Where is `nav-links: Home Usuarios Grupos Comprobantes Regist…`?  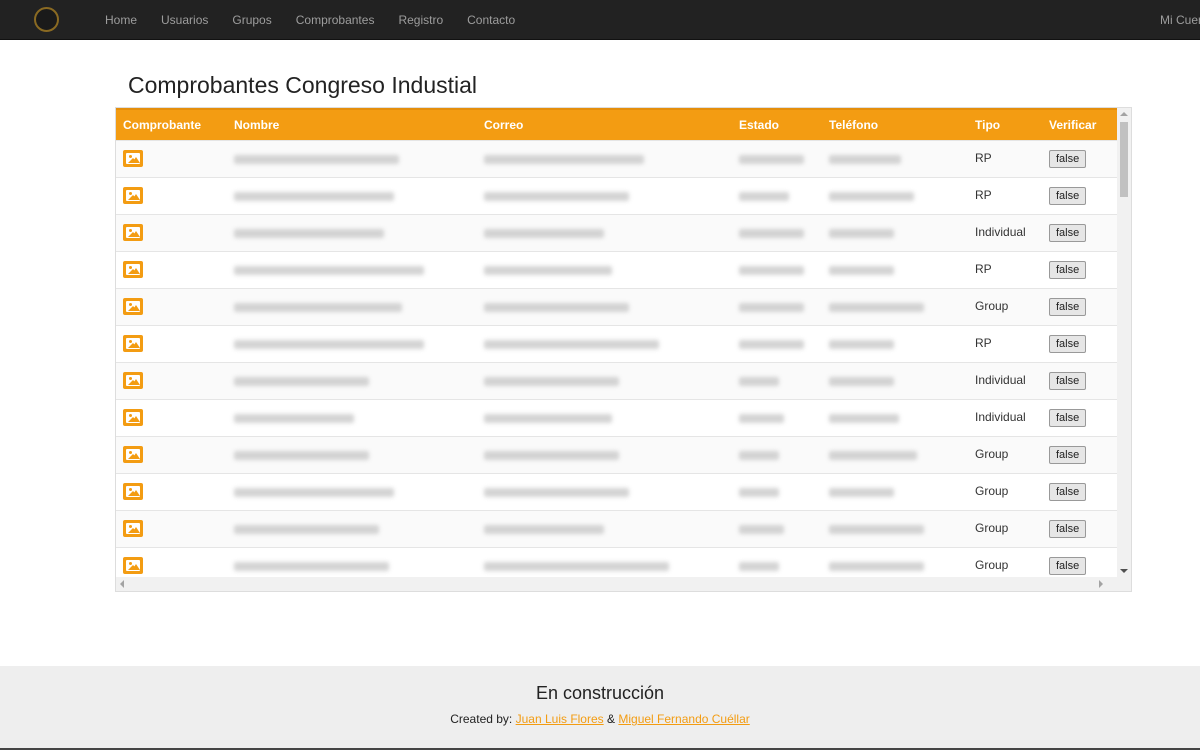 nav-links: Home Usuarios Grupos Comprobantes Regist… is located at coordinates (310, 20).